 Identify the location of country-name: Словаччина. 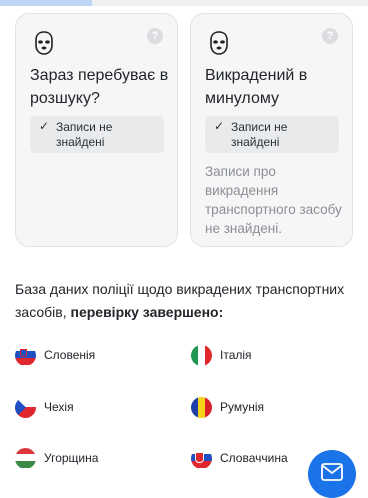
(254, 458).